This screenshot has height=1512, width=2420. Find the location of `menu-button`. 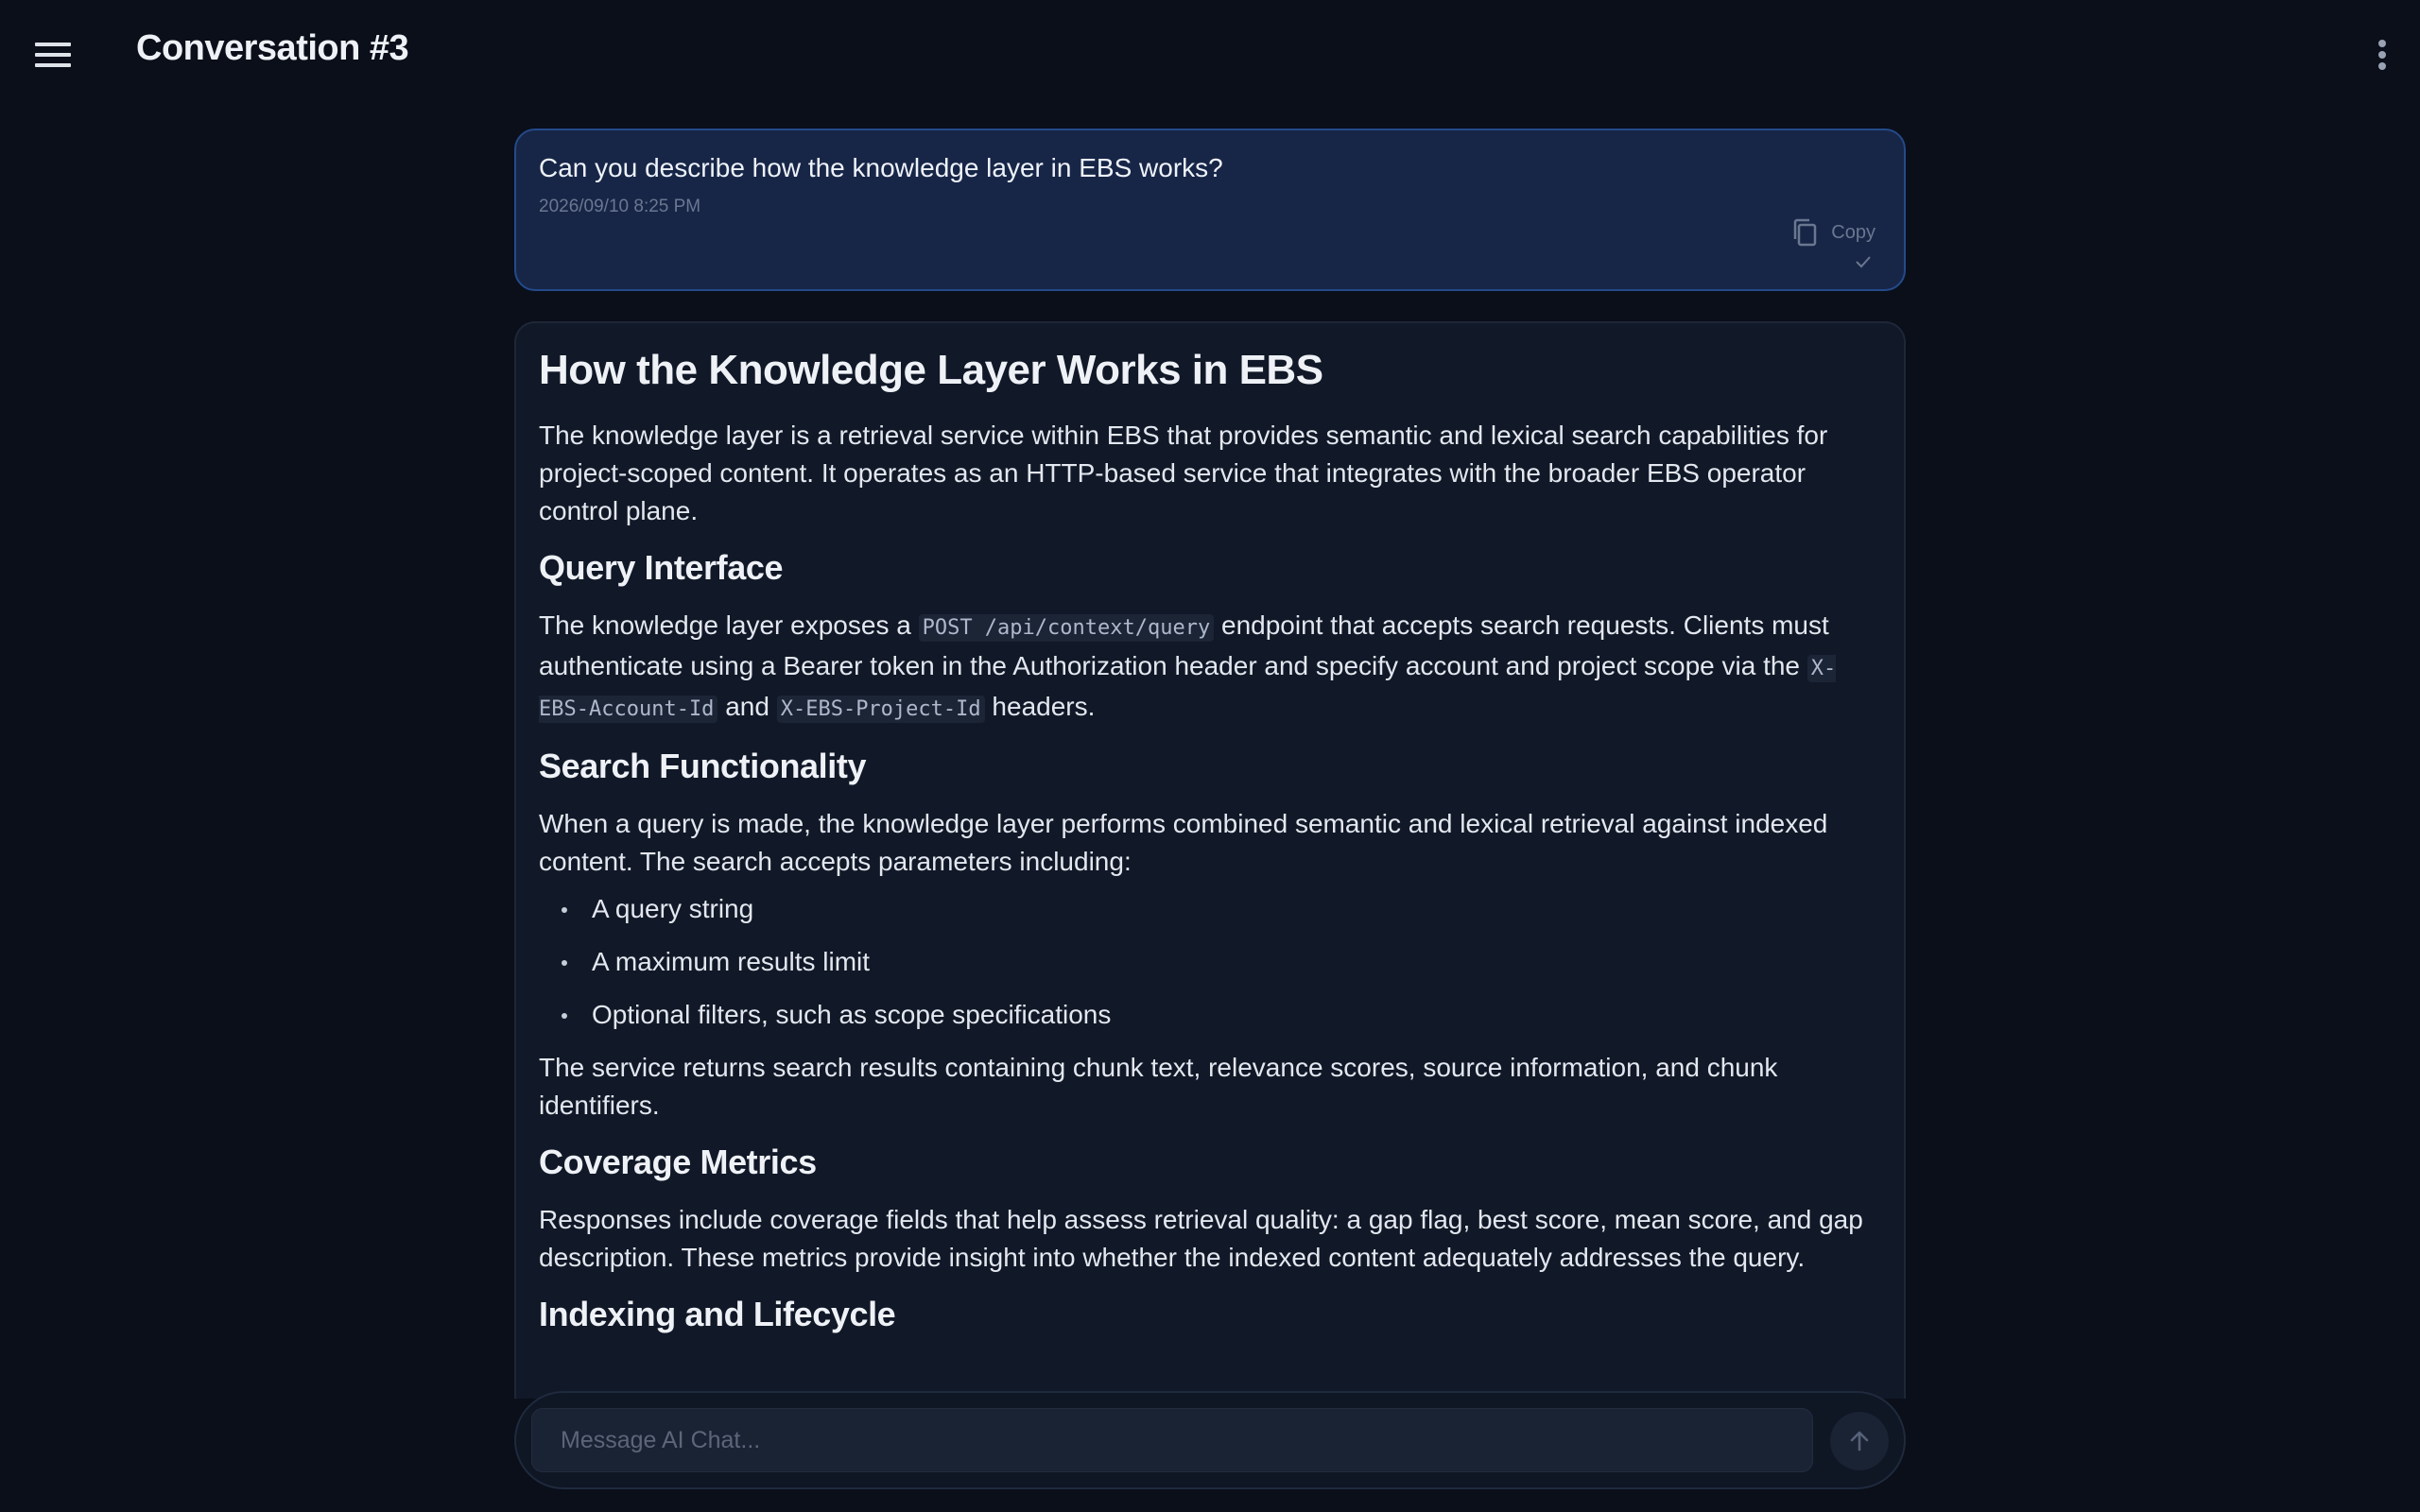

menu-button is located at coordinates (53, 54).